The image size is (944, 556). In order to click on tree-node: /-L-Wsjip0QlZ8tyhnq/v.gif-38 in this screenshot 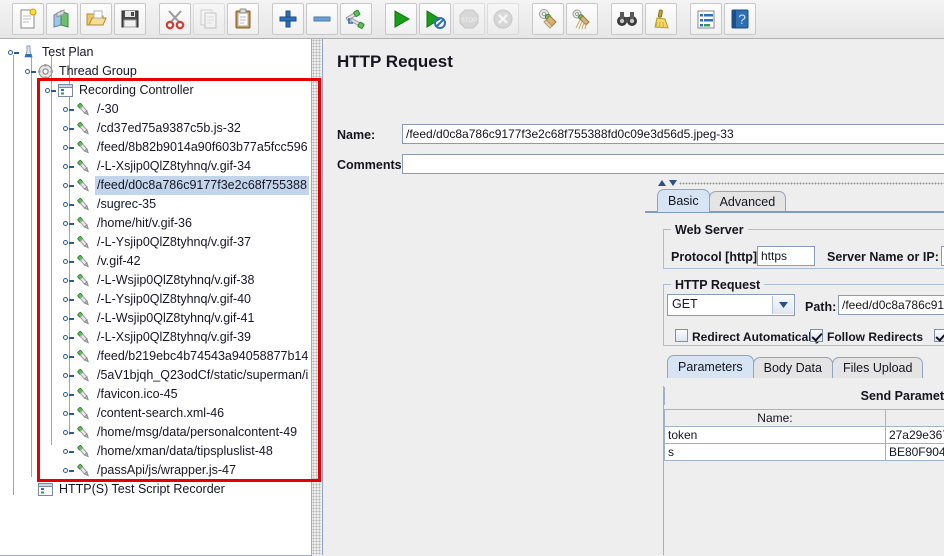, I will do `click(159, 280)`.